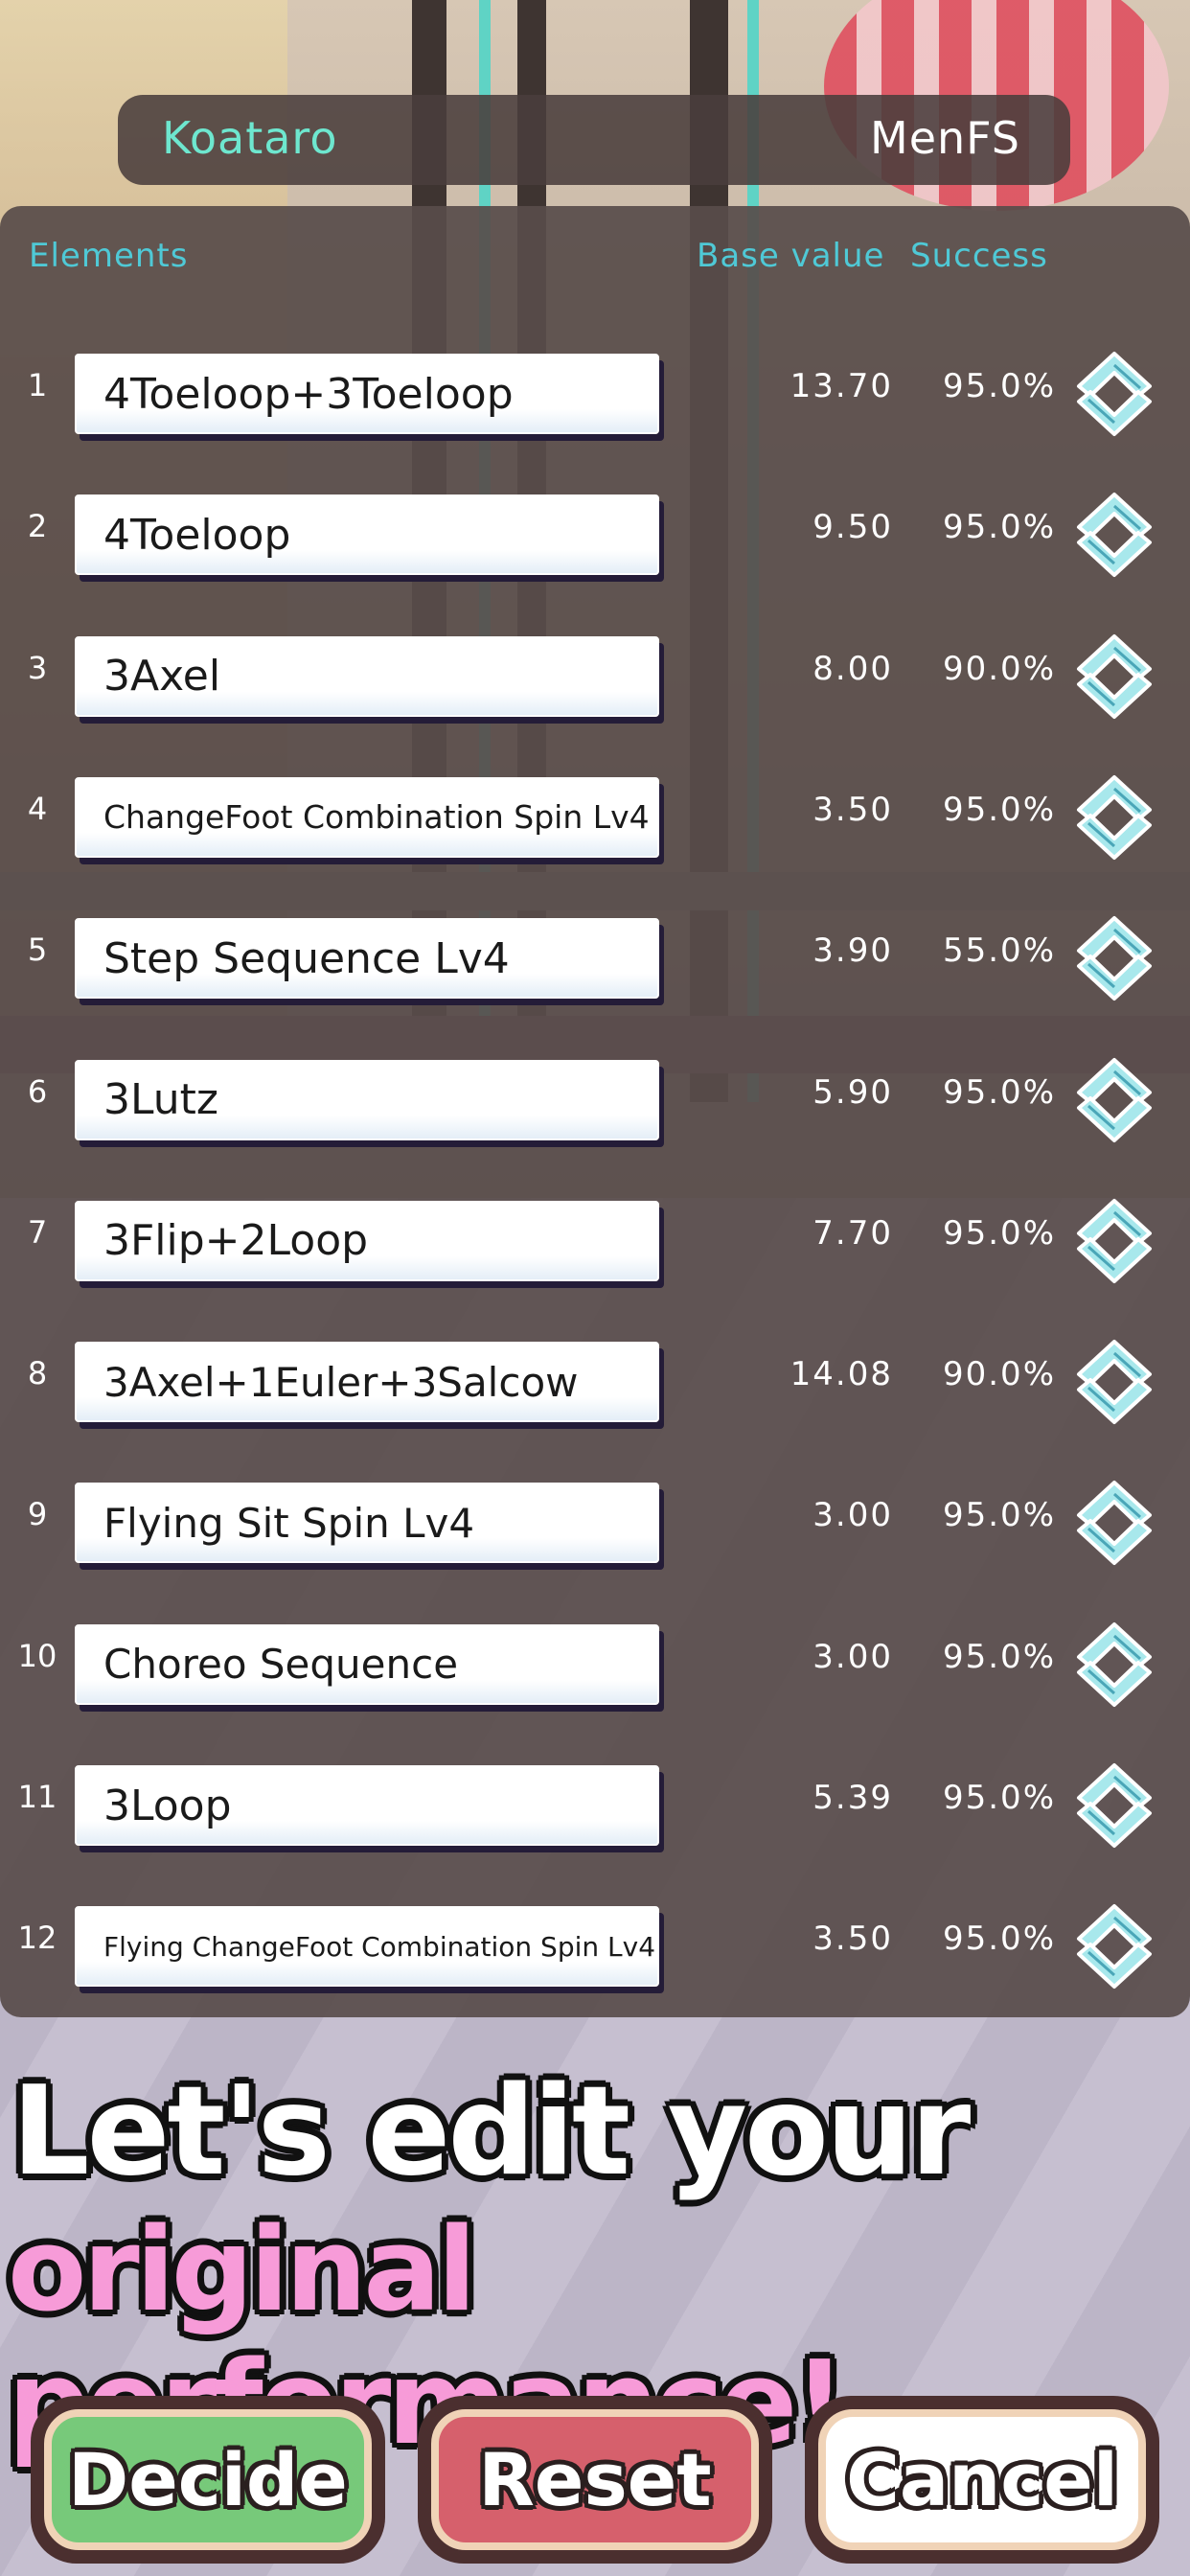  Describe the element at coordinates (367, 535) in the screenshot. I see `element-button: 4Toeloop` at that location.